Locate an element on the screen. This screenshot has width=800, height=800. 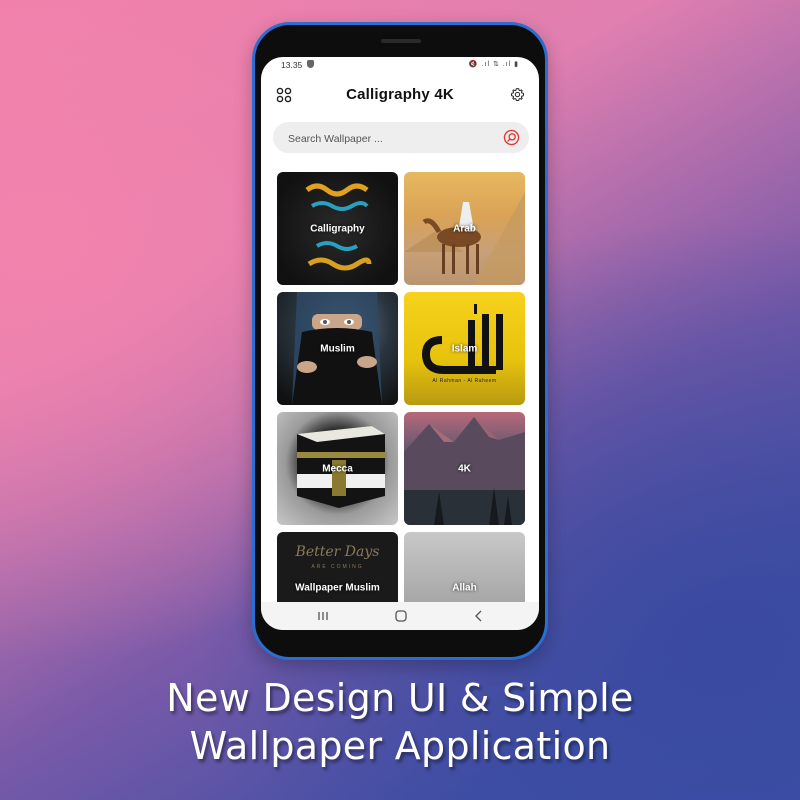
category-card-muslim: Muslim is located at coordinates (337, 348).